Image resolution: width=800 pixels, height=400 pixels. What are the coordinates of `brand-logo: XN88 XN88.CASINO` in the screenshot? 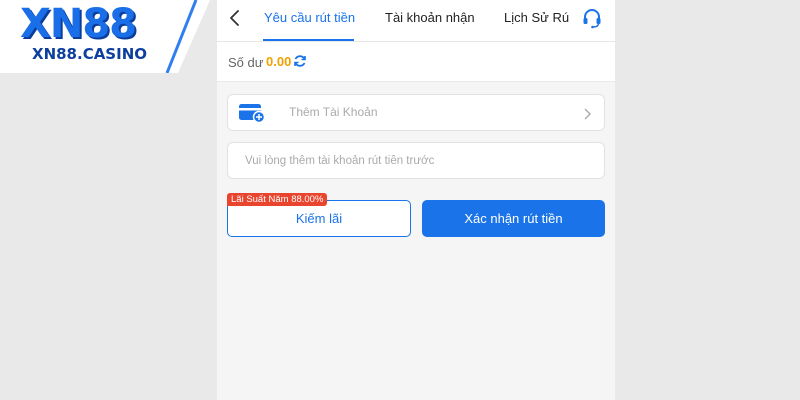 It's located at (105, 36).